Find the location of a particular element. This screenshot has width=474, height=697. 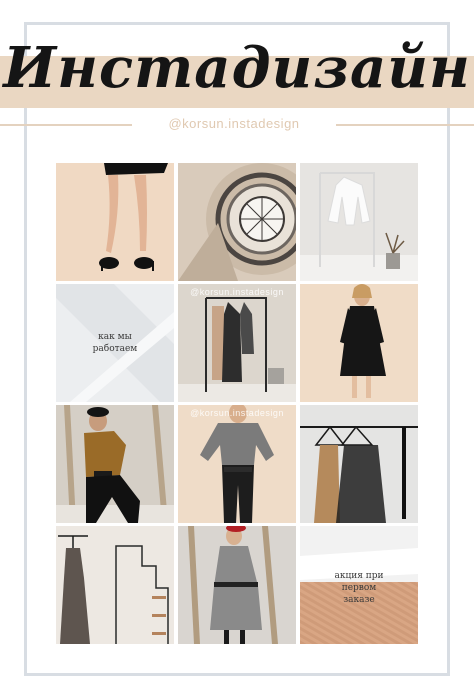

white-blouse-image is located at coordinates (359, 222).